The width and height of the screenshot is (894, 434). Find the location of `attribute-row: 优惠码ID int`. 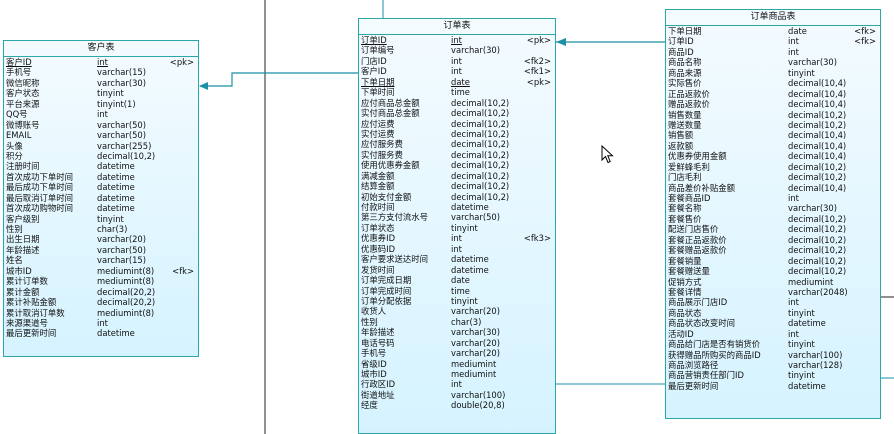

attribute-row: 优惠码ID int is located at coordinates (457, 249).